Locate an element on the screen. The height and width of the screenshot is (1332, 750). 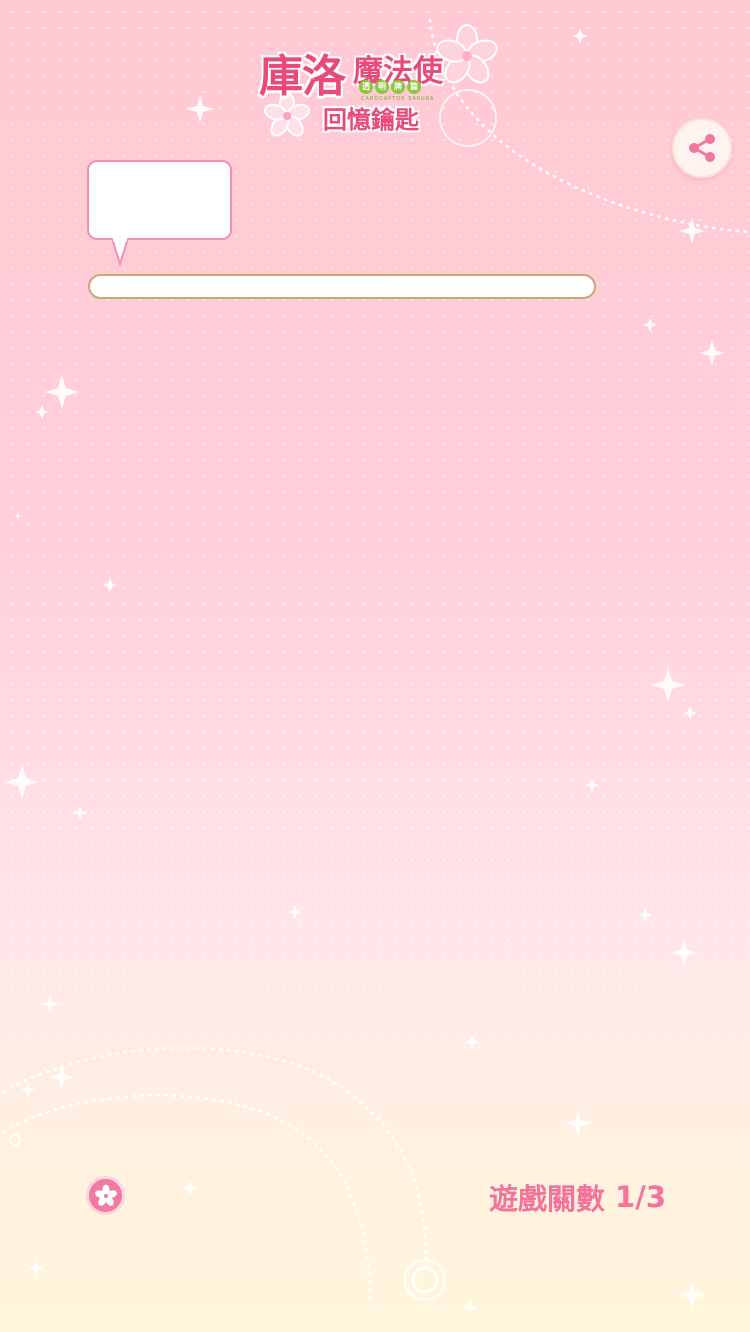
logo-title-line2: 回憶鑰匙 is located at coordinates (371, 119).